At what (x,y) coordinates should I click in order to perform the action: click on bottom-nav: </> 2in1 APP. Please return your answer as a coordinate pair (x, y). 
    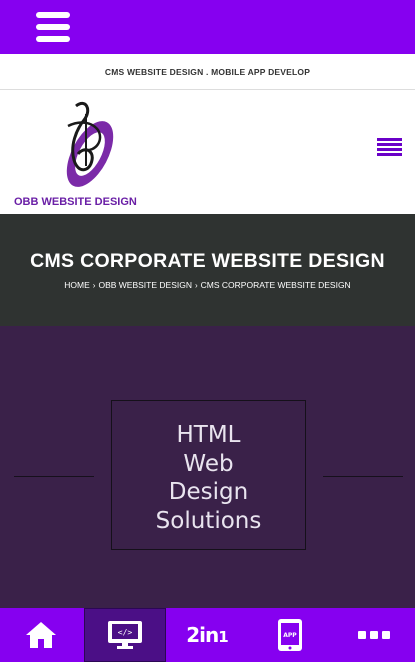
    Looking at the image, I should click on (207, 635).